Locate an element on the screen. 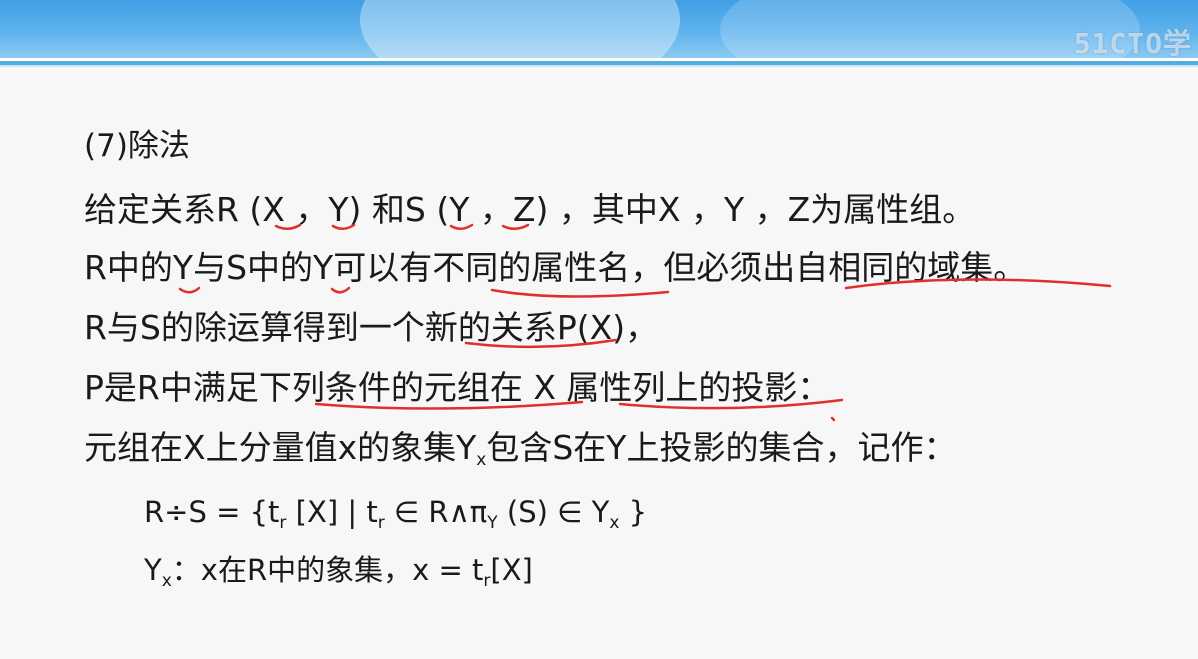  formula-part: R÷S = {t is located at coordinates (212, 512).